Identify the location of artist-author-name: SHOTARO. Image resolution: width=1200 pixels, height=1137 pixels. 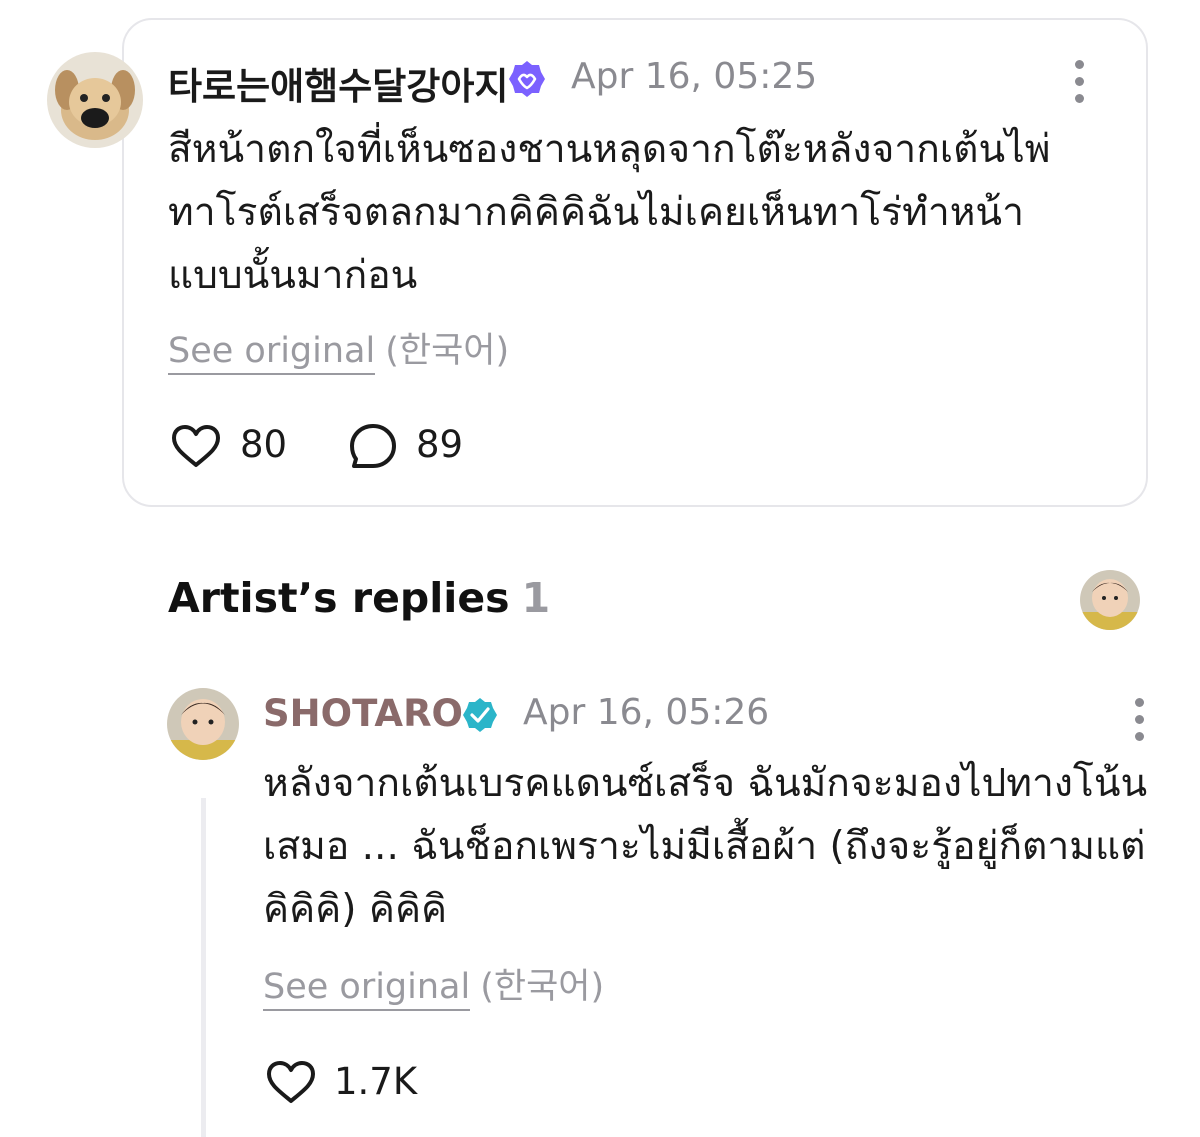
(363, 713).